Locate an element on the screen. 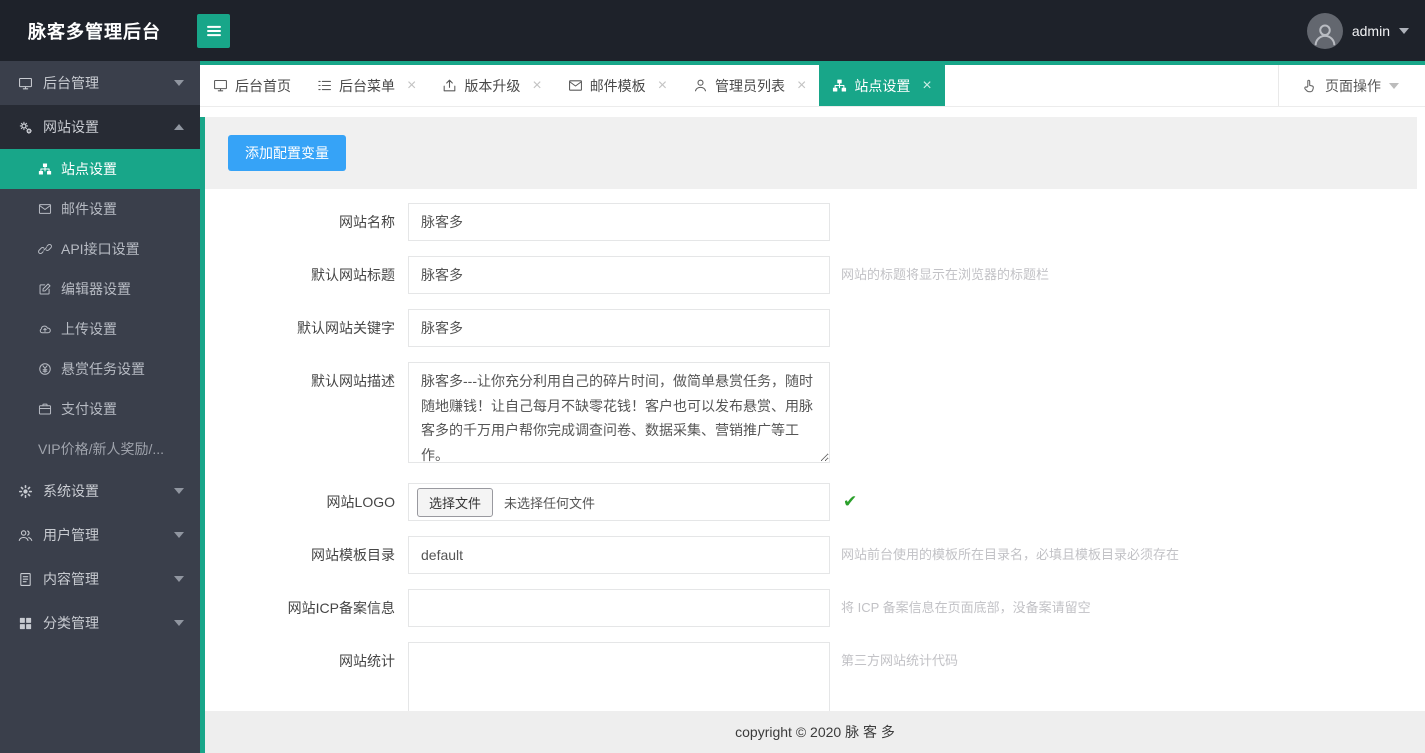 This screenshot has height=753, width=1425. form-row-icp: 网站ICP备案信息 将 ICP 备案信息在页面底部，没备案请留空 is located at coordinates (815, 608).